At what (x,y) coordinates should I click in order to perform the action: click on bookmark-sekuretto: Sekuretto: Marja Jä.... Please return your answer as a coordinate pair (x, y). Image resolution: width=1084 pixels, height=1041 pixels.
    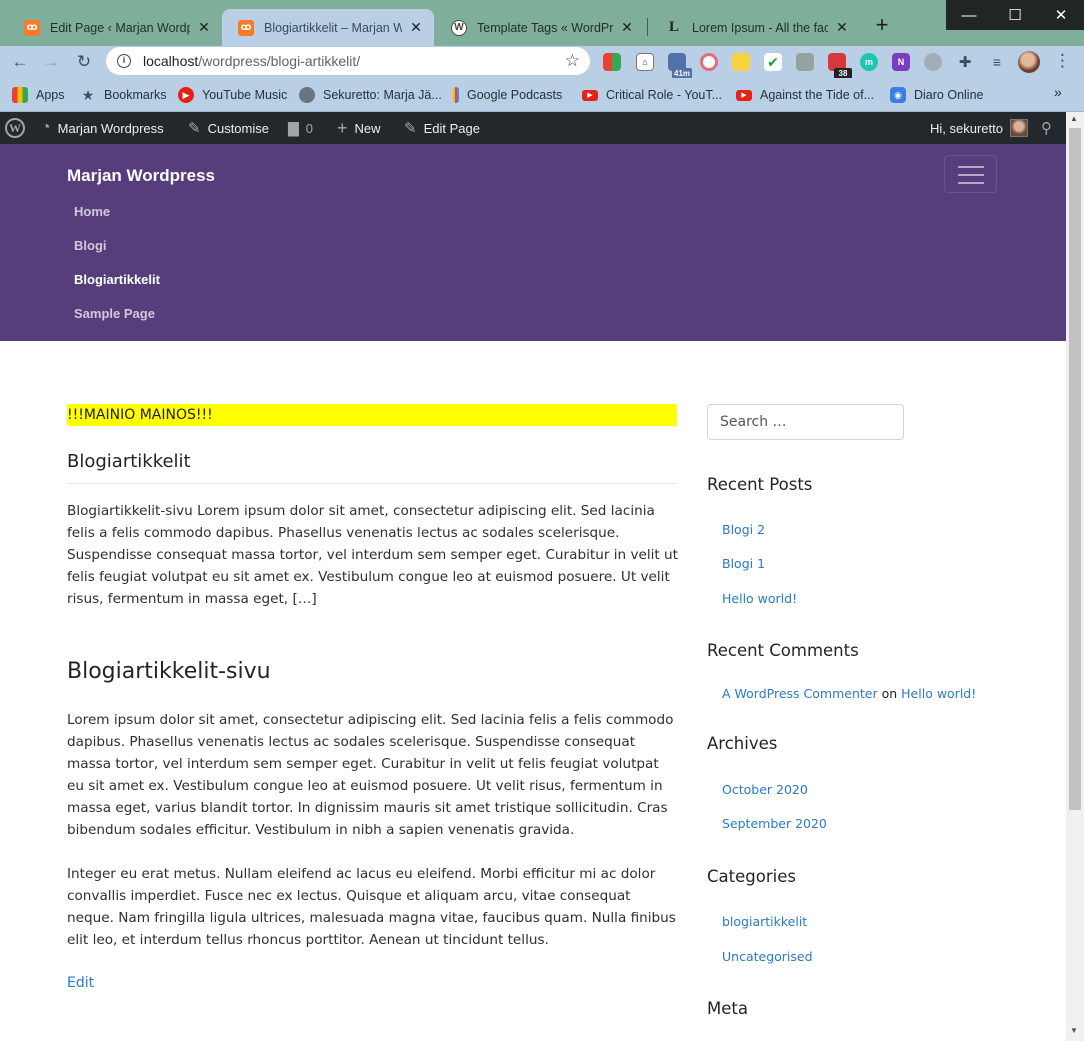
    Looking at the image, I should click on (370, 95).